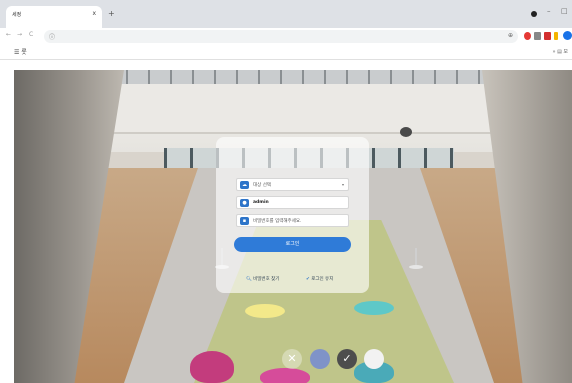 This screenshot has width=572, height=383. Describe the element at coordinates (261, 202) in the screenshot. I see `username-value: admin` at that location.